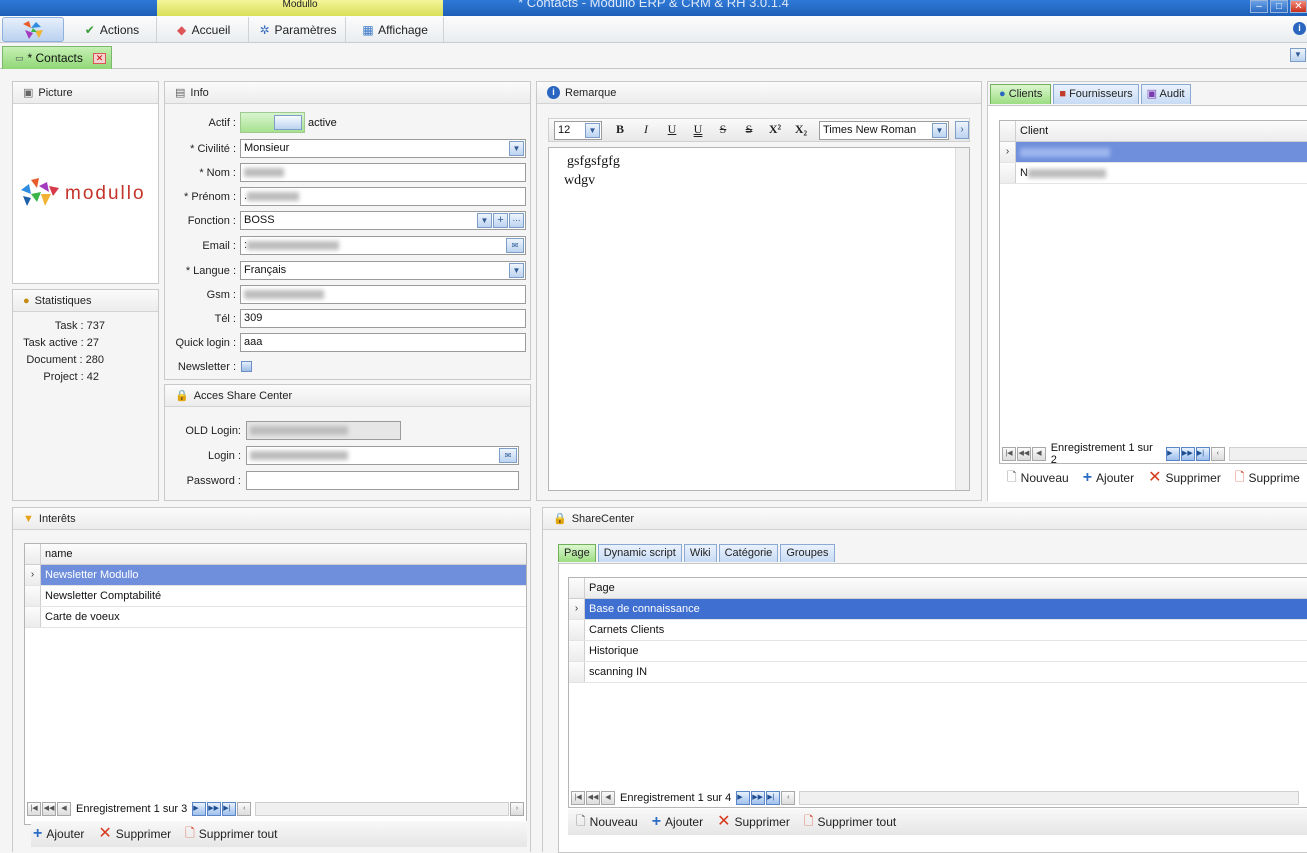 The width and height of the screenshot is (1307, 853). I want to click on prenom-field: ., so click(383, 196).